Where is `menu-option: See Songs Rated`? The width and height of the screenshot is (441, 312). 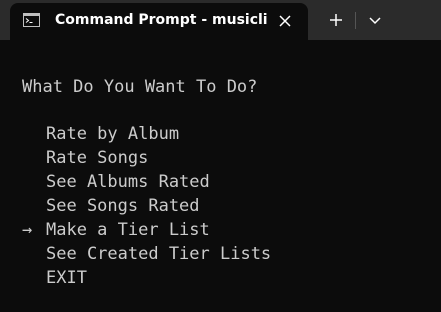
menu-option: See Songs Rated is located at coordinates (123, 206).